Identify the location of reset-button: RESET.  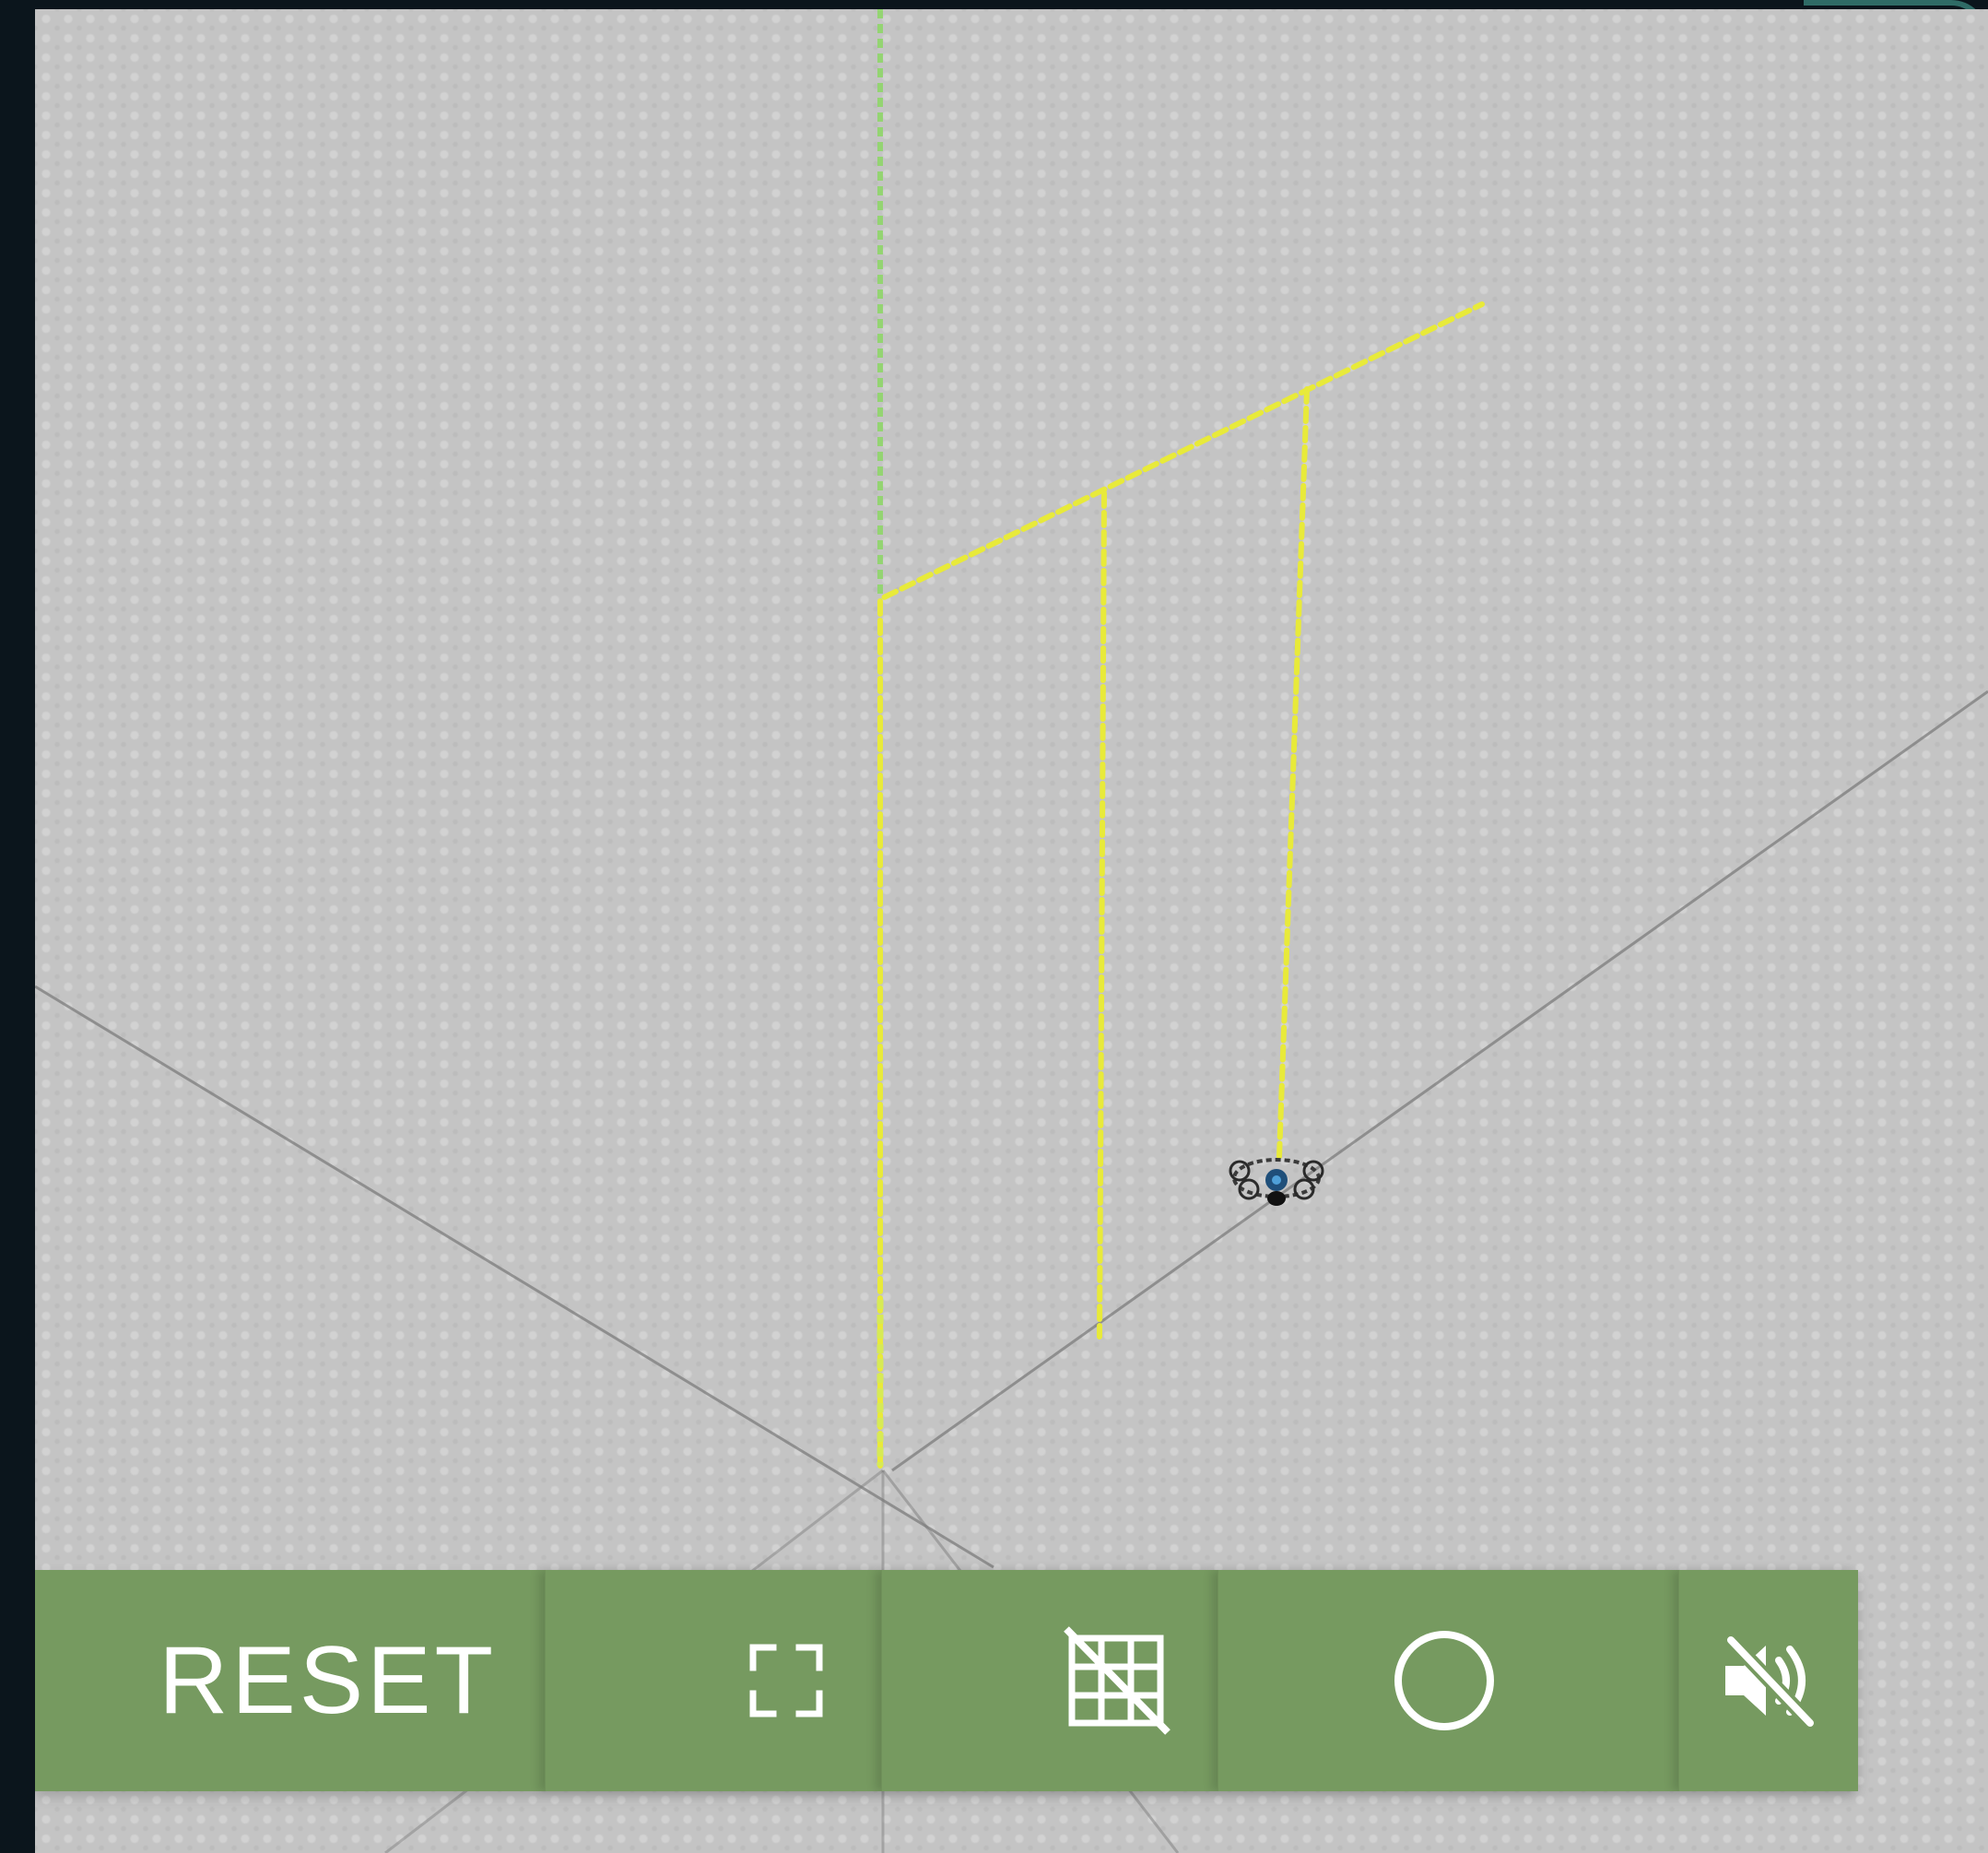
(290, 1680).